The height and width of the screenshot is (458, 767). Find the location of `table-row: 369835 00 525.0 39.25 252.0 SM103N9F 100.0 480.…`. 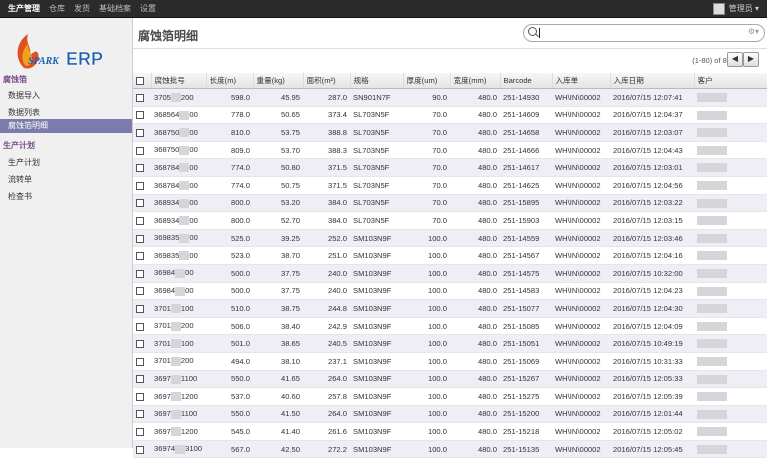

table-row: 369835 00 525.0 39.25 252.0 SM103N9F 100.0 480.… is located at coordinates (450, 238).